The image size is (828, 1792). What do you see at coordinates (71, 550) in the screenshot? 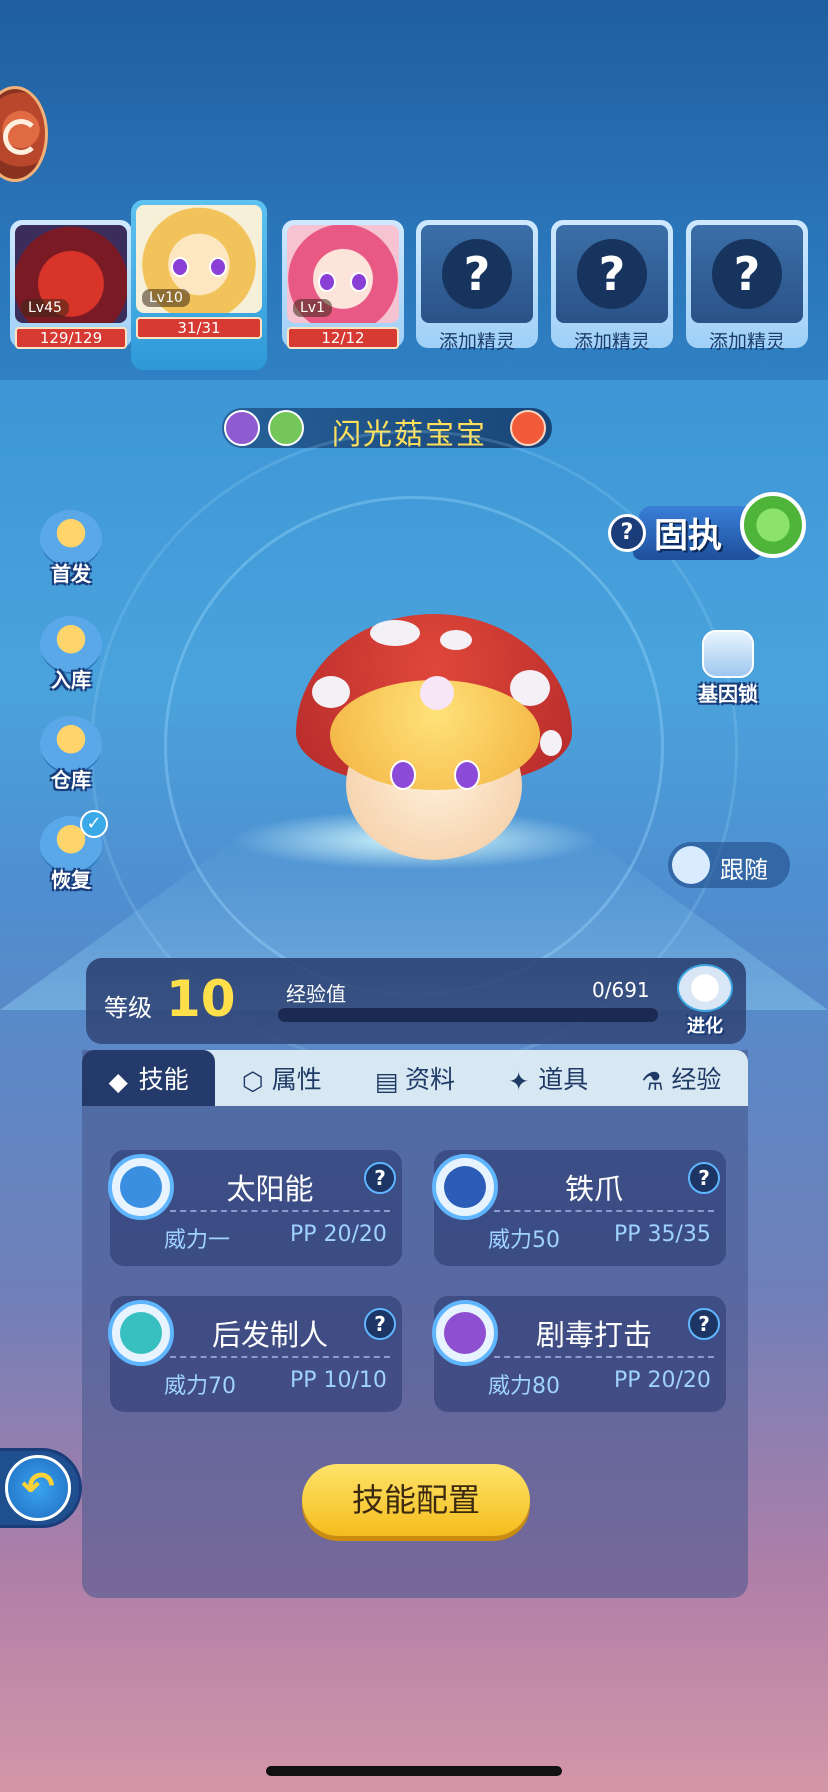
I see `starter-button: 首发` at bounding box center [71, 550].